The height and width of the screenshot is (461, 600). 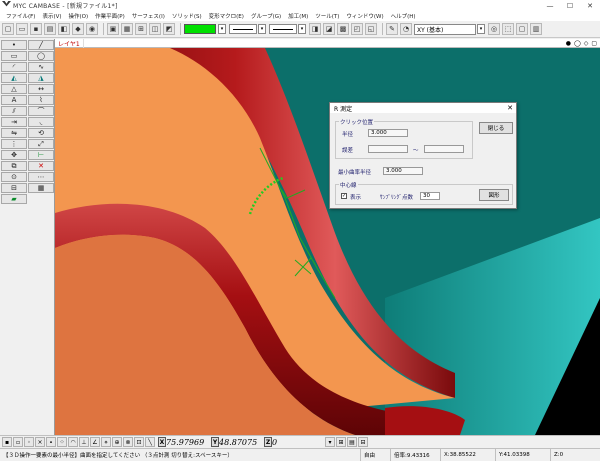 What do you see at coordinates (14, 67) in the screenshot?
I see `arc-tool-icon: ◜` at bounding box center [14, 67].